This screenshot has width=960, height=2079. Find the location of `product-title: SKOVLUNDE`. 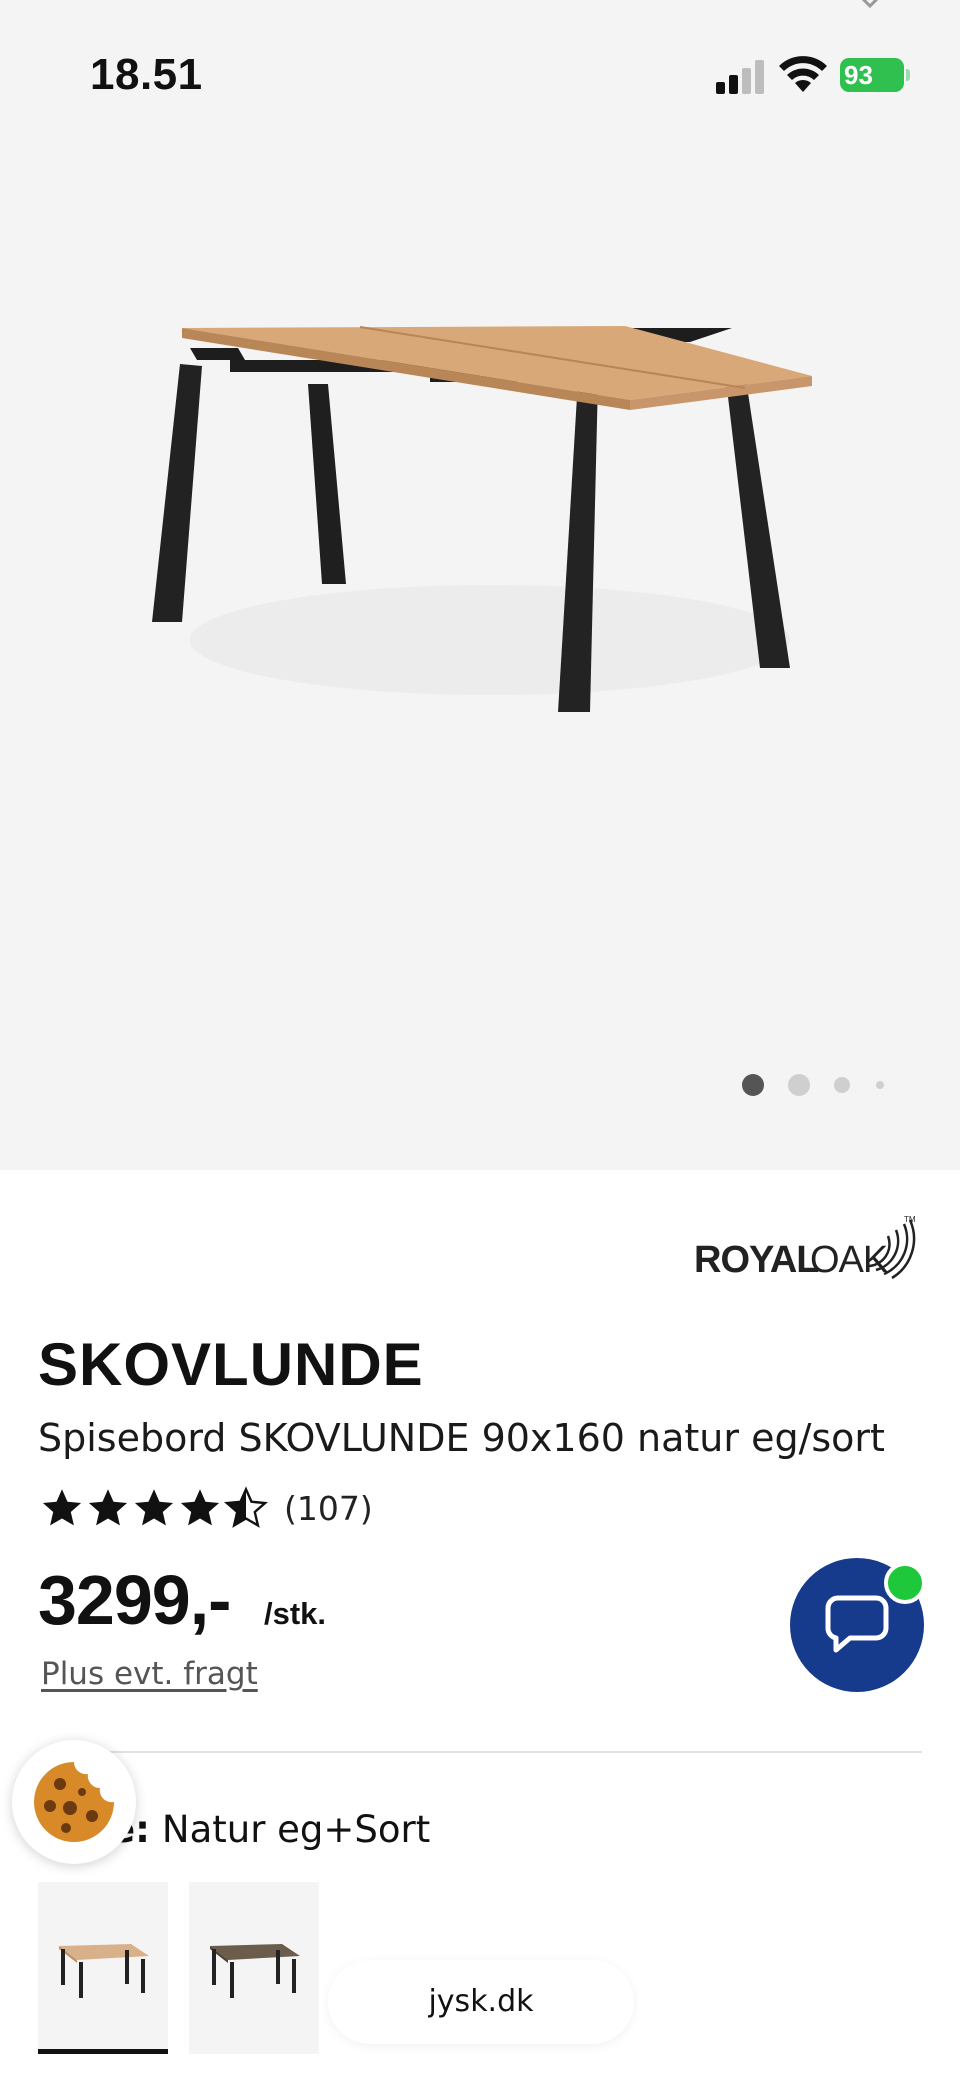

product-title: SKOVLUNDE is located at coordinates (231, 1364).